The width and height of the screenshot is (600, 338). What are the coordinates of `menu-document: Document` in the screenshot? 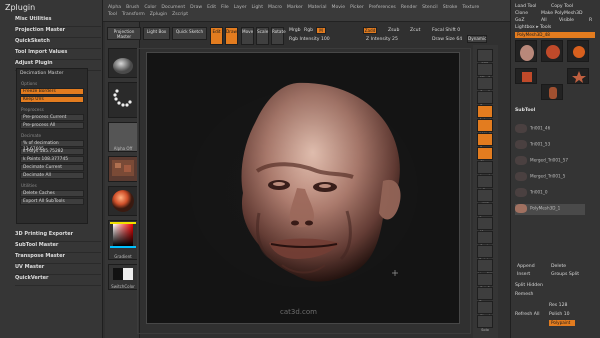 It's located at (173, 7).